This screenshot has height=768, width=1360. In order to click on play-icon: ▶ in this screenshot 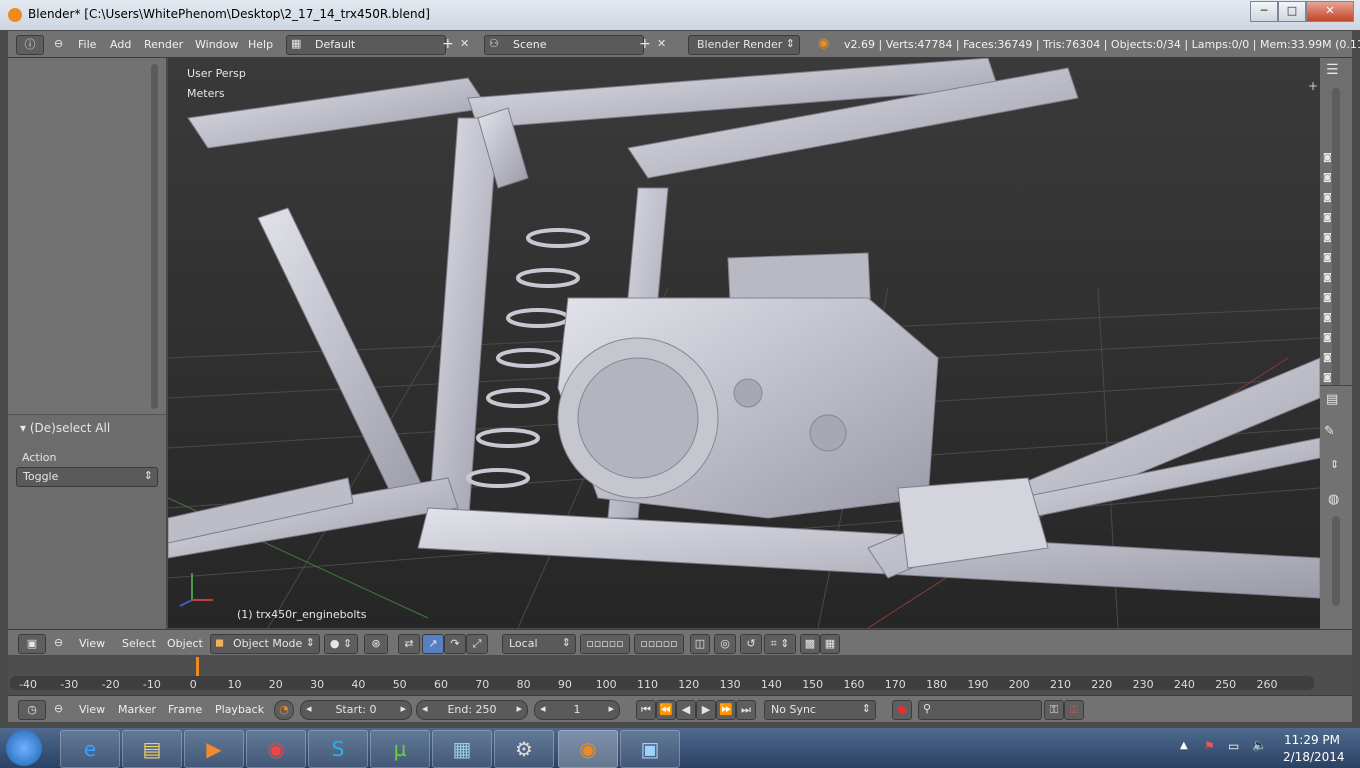, I will do `click(706, 710)`.